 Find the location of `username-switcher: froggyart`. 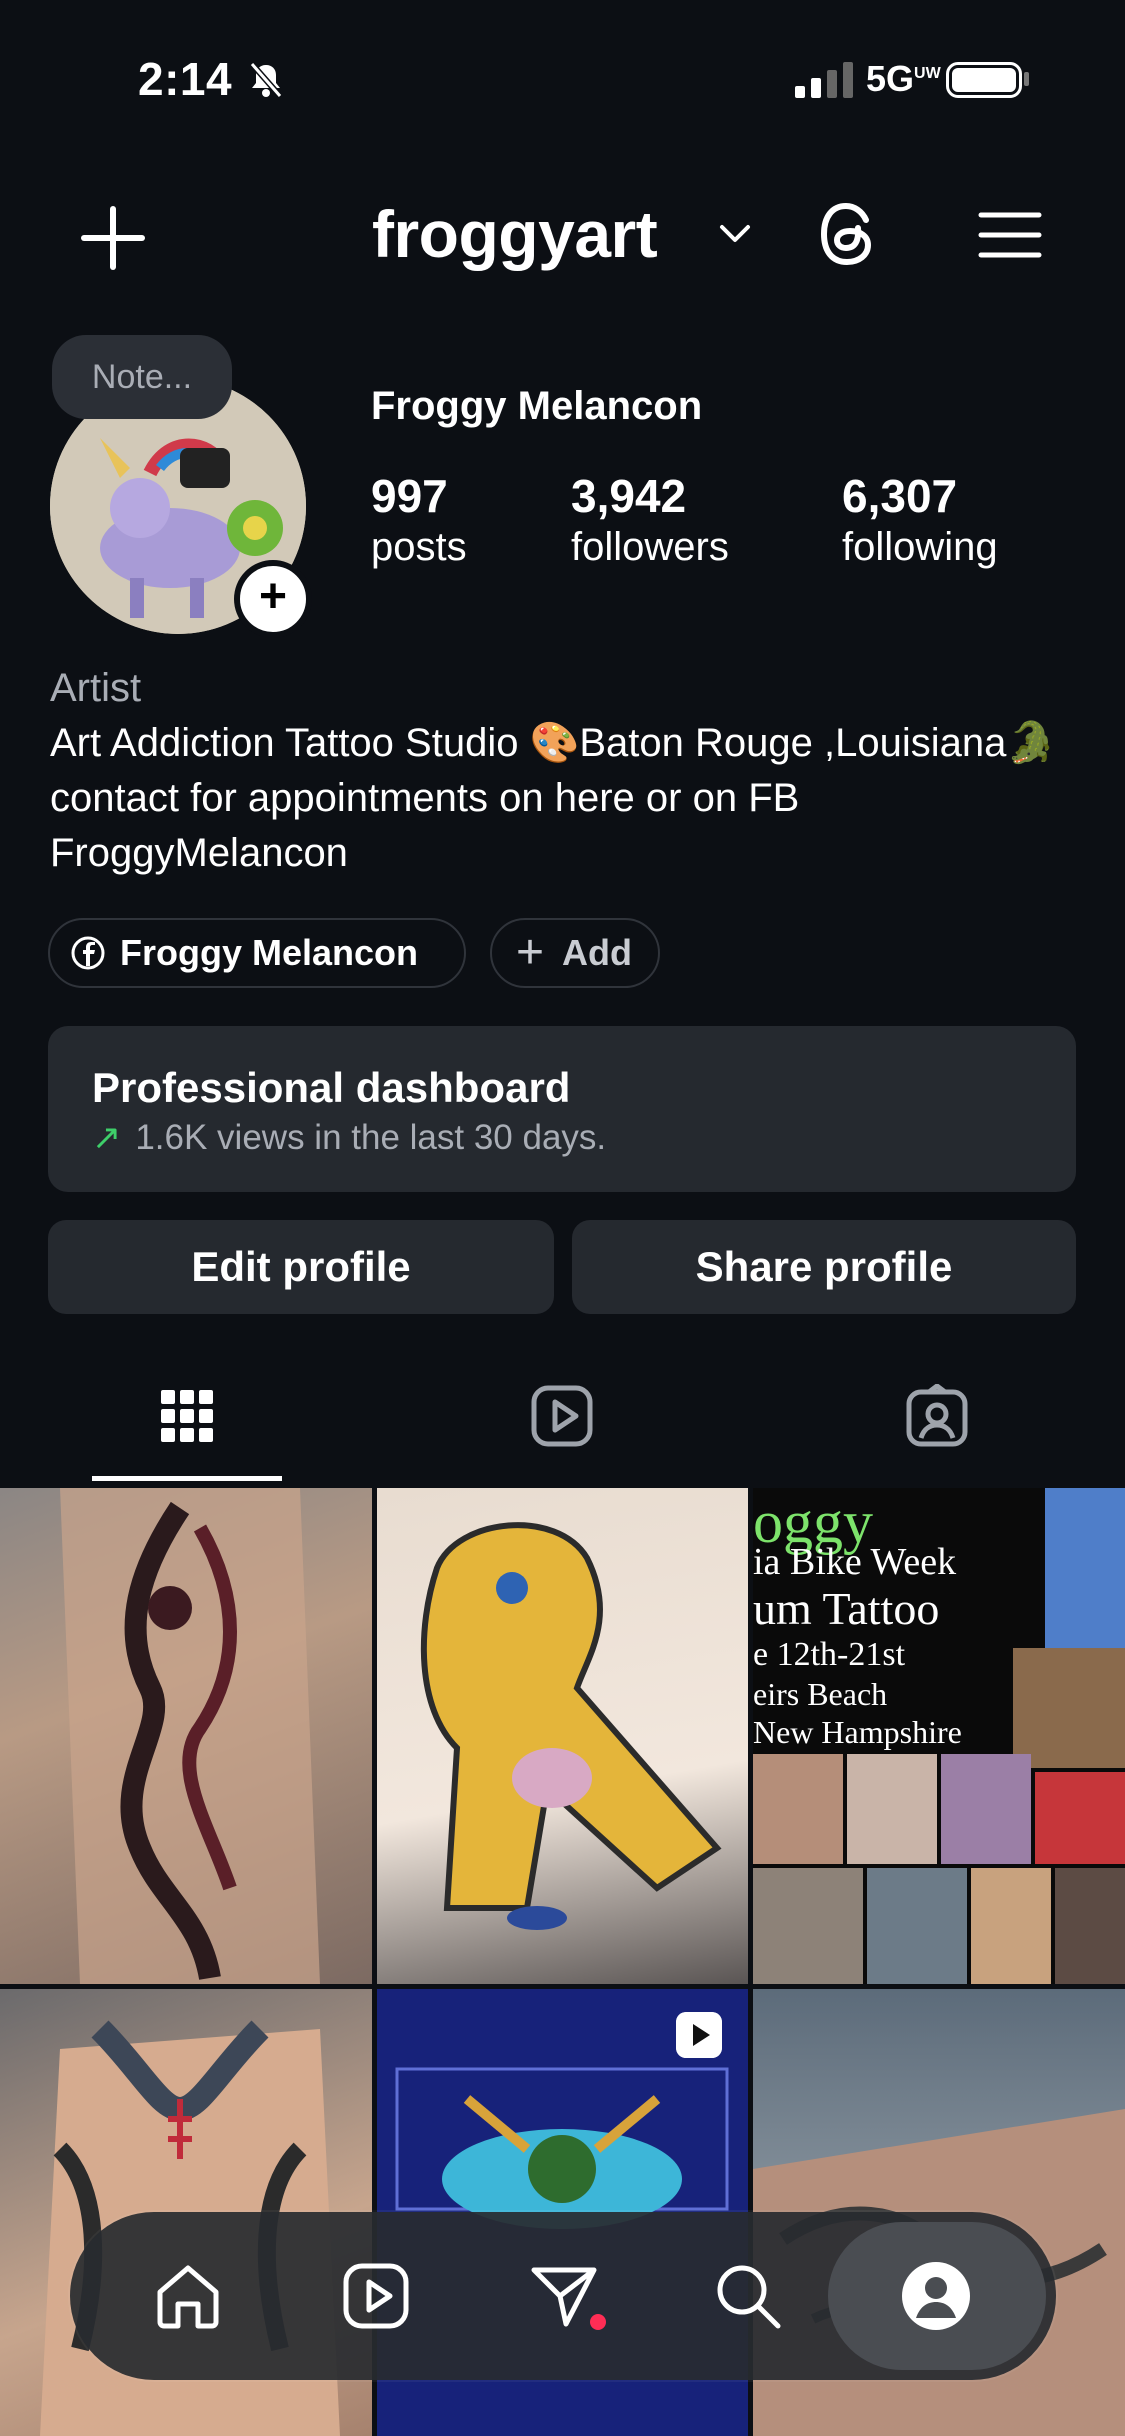

username-switcher: froggyart is located at coordinates (515, 234).